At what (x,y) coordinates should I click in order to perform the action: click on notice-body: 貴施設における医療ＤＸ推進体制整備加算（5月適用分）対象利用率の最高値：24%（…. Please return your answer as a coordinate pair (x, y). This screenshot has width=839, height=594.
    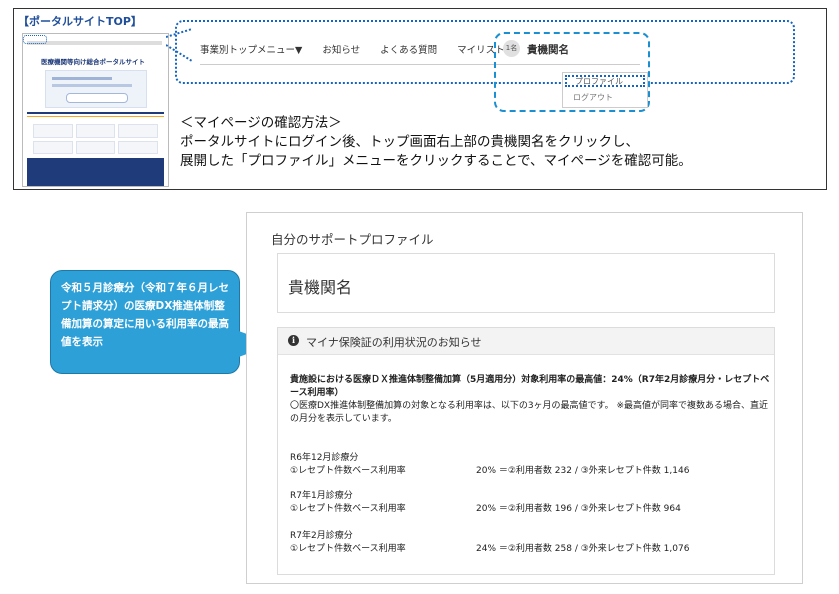
    Looking at the image, I should click on (530, 400).